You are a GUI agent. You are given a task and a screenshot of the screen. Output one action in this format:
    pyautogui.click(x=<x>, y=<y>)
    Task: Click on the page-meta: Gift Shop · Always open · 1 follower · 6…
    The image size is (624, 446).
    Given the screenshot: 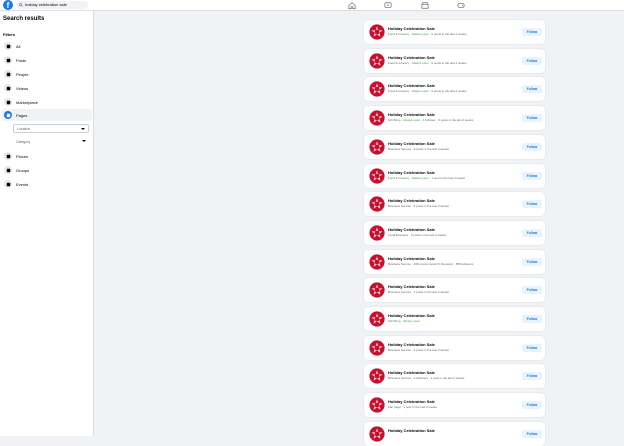 What is the action you would take?
    pyautogui.click(x=430, y=120)
    